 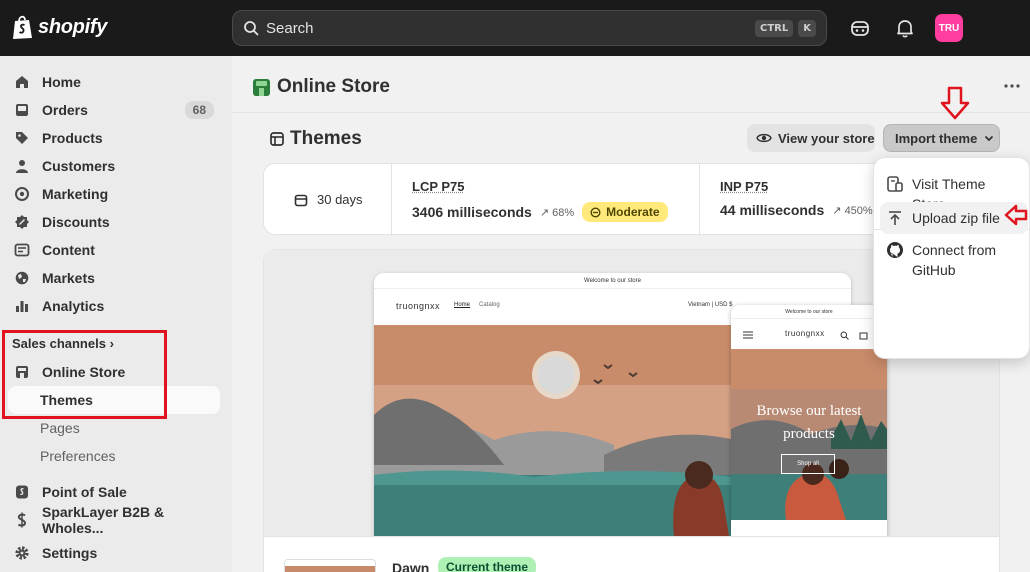 What do you see at coordinates (472, 212) in the screenshot?
I see `lcp-value: 3406 milliseconds` at bounding box center [472, 212].